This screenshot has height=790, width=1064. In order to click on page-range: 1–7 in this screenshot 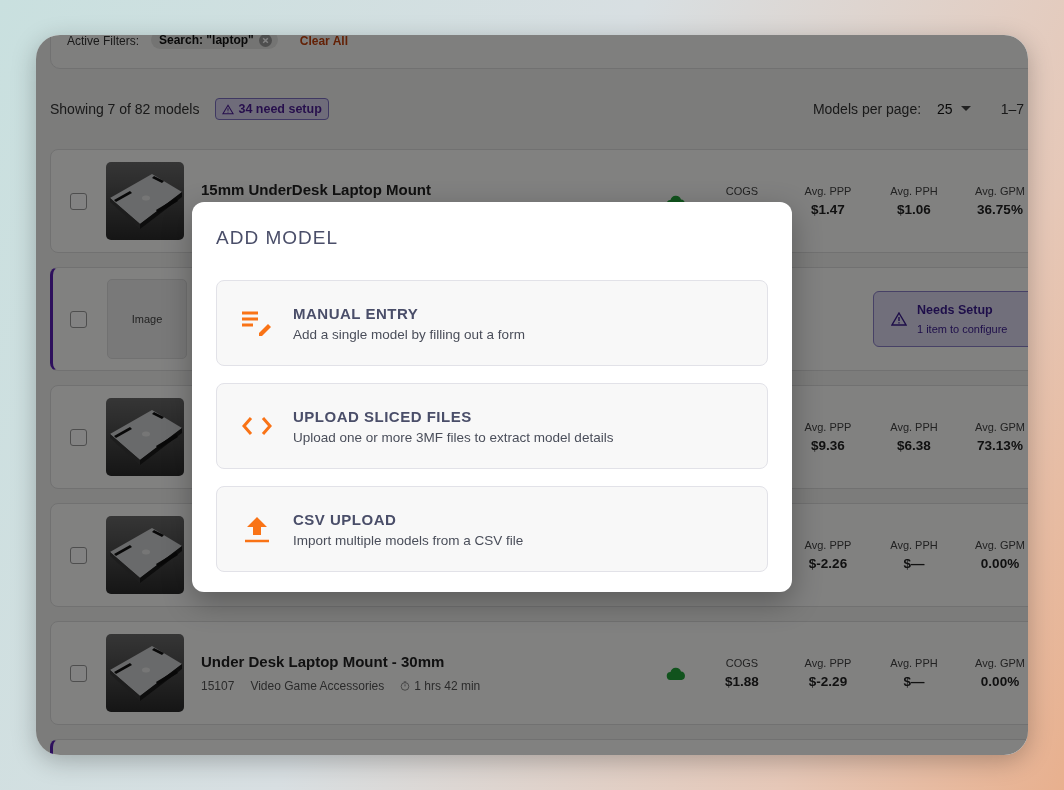, I will do `click(1012, 109)`.